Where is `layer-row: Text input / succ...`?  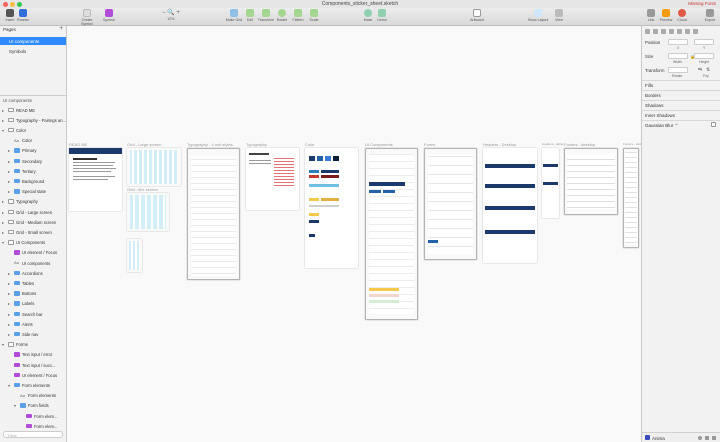
layer-row: Text input / succ... is located at coordinates (33, 365).